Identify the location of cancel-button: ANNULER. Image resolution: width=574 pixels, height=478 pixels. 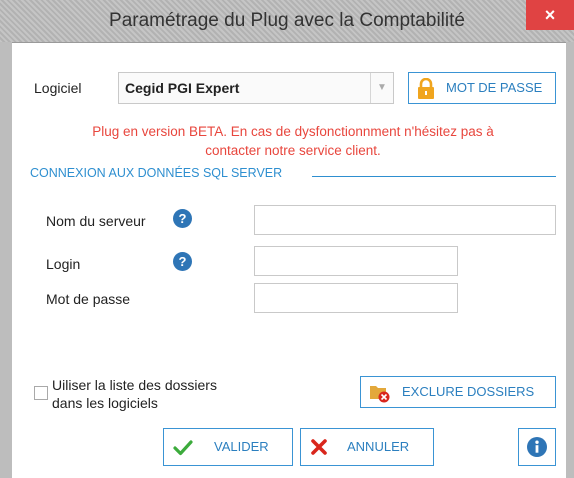
(367, 447).